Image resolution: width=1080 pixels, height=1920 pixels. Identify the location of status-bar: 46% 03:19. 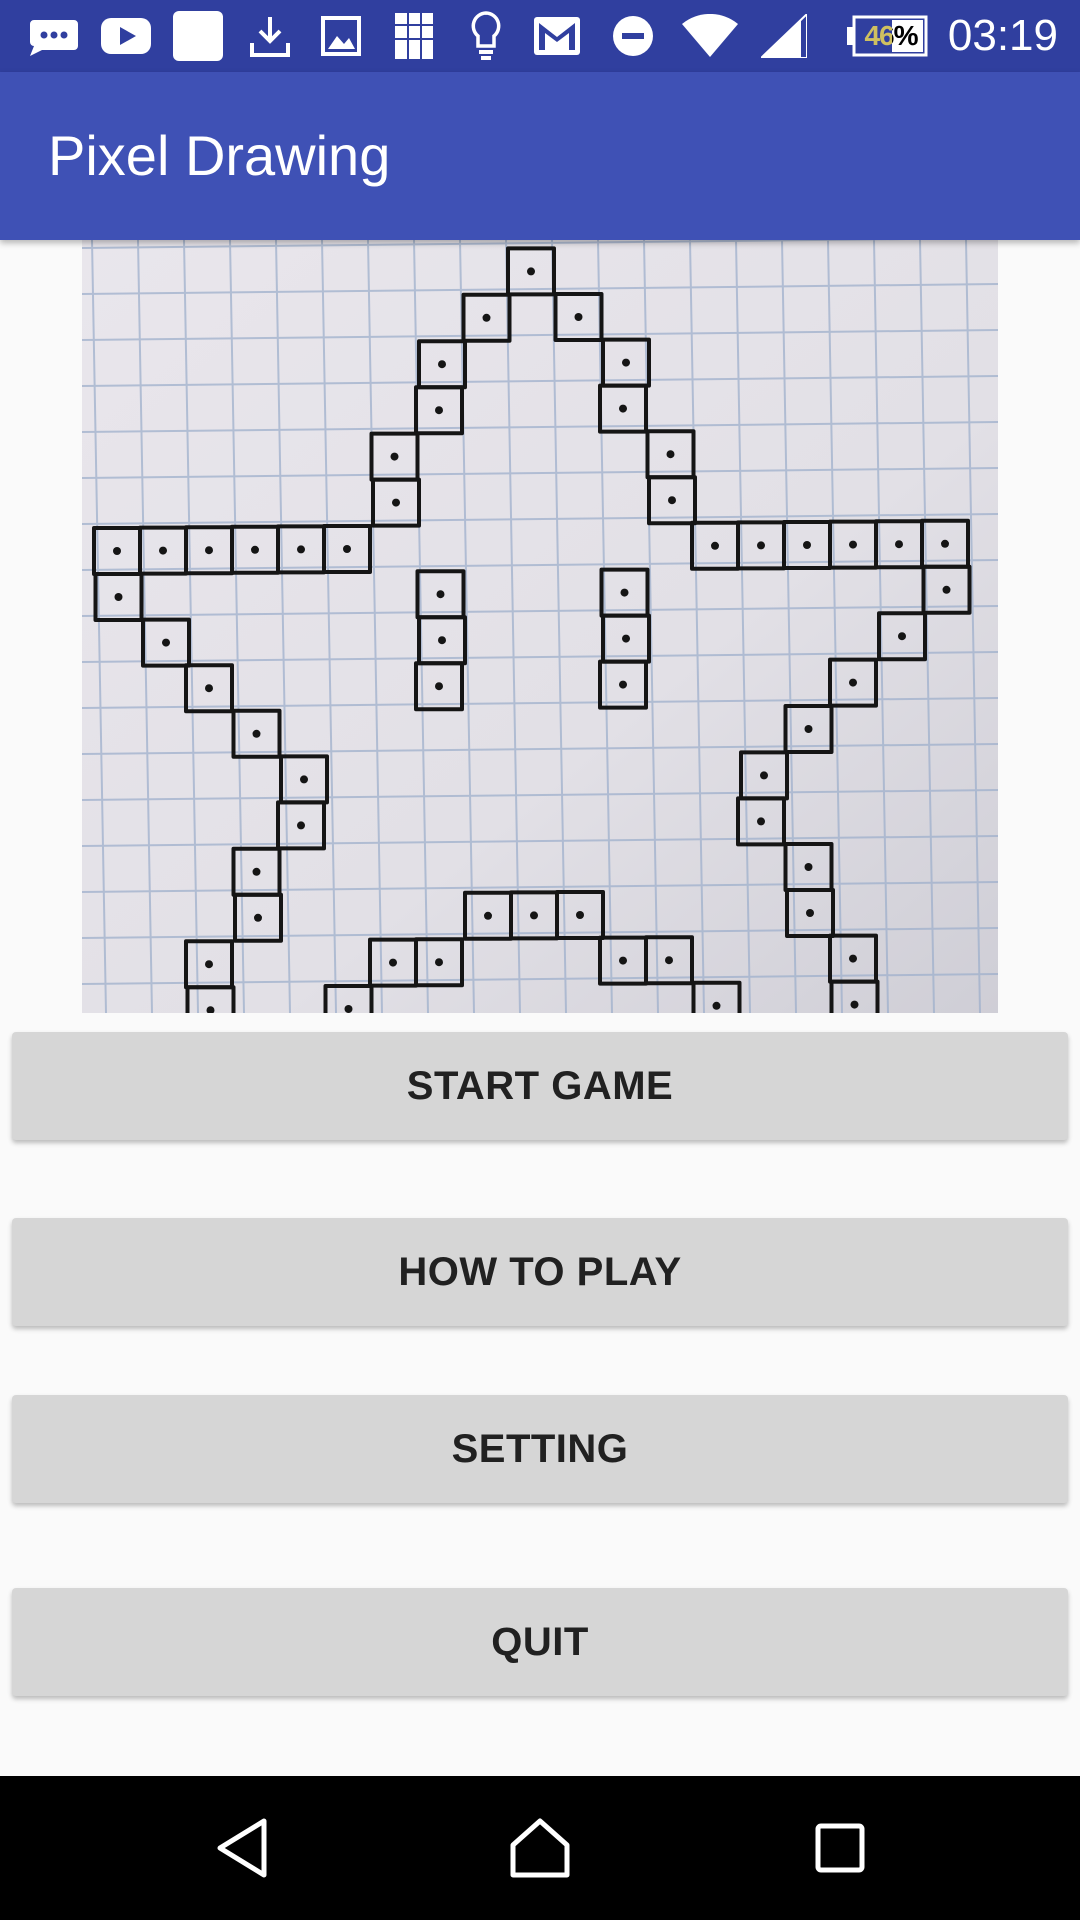
(540, 36).